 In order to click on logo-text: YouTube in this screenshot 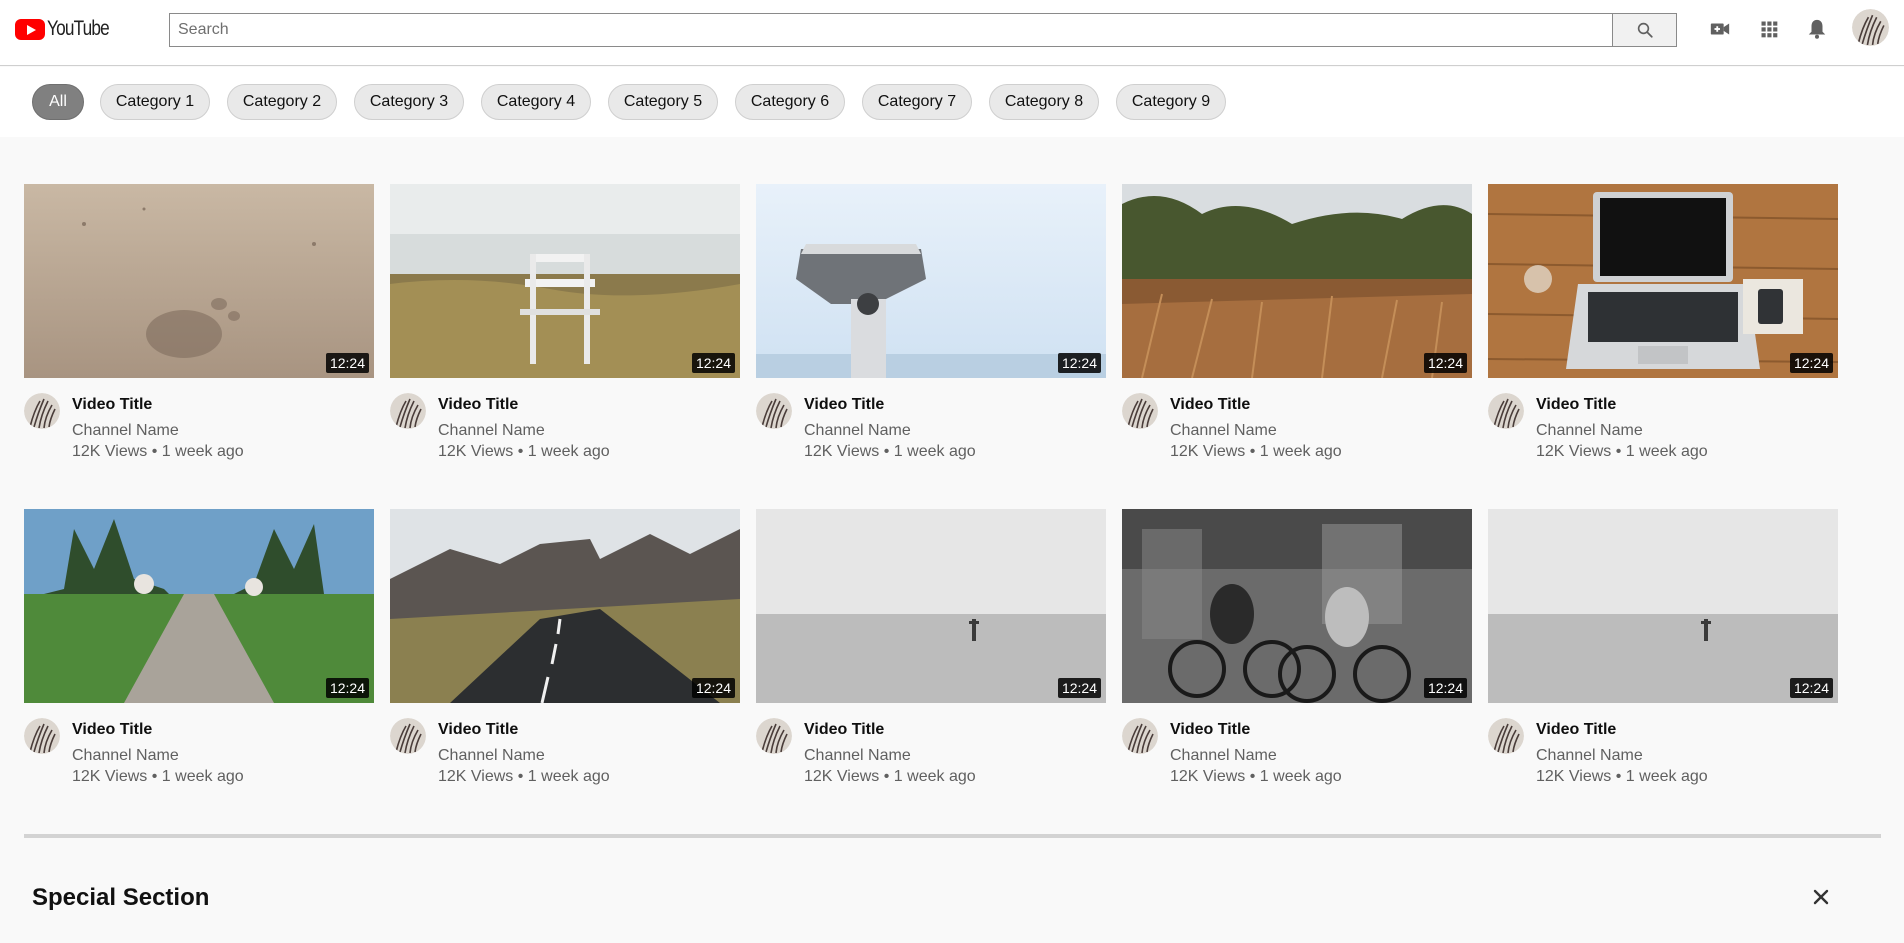, I will do `click(78, 28)`.